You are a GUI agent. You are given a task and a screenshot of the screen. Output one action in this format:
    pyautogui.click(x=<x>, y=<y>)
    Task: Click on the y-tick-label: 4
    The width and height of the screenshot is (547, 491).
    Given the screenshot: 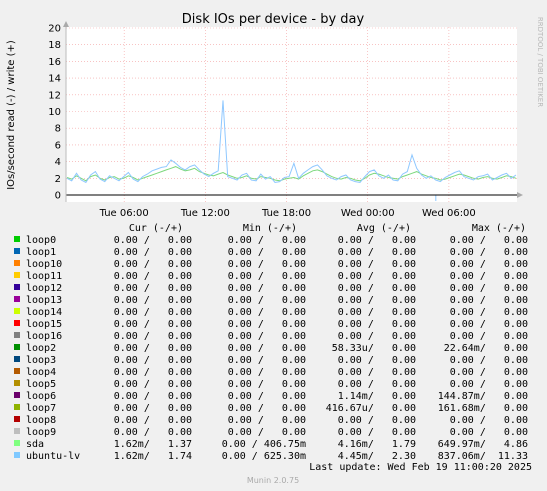 What is the action you would take?
    pyautogui.click(x=58, y=162)
    